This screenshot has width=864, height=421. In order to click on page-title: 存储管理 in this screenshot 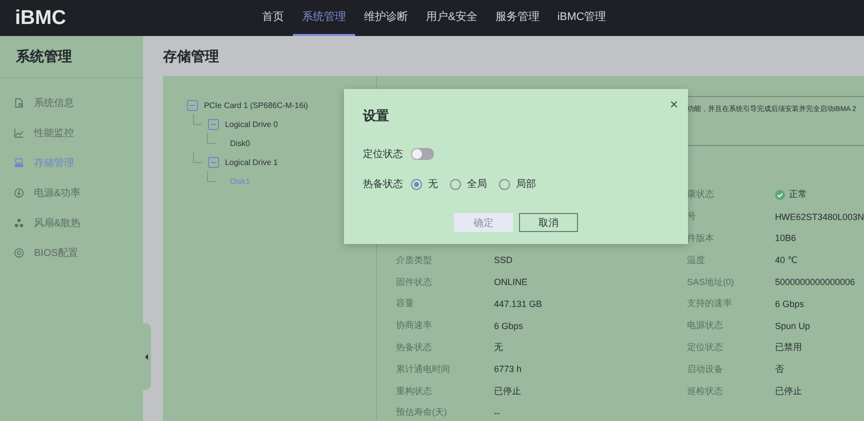, I will do `click(191, 56)`.